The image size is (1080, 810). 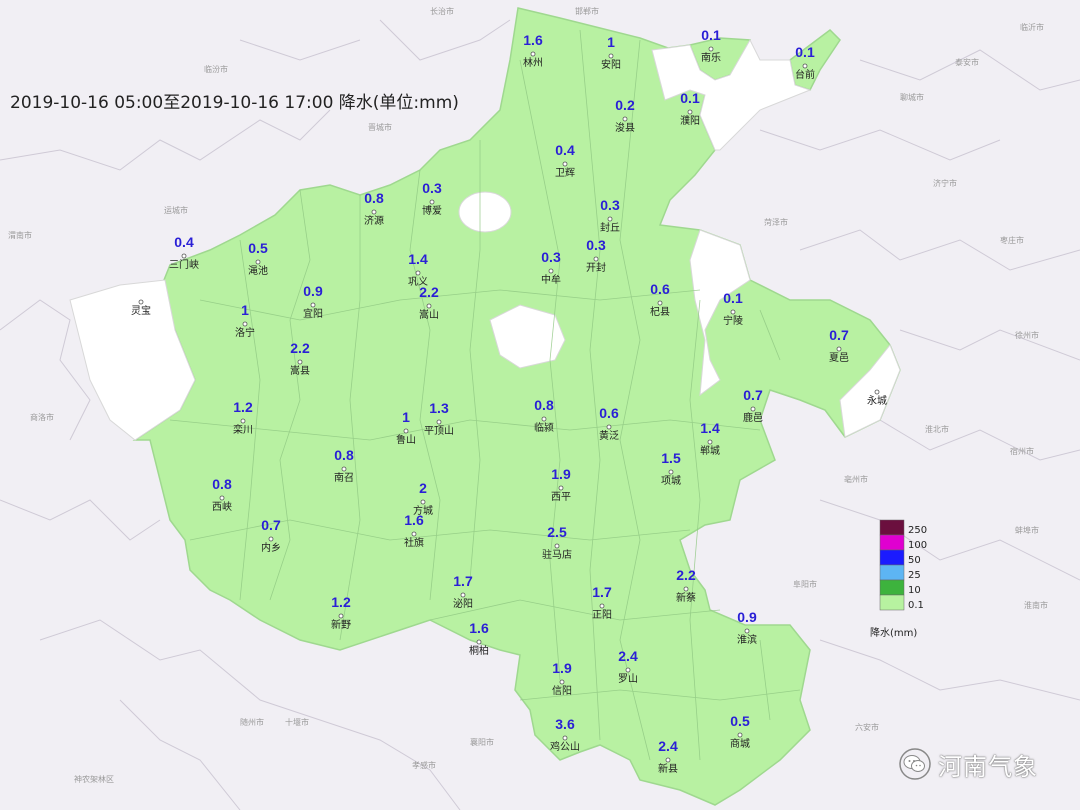 What do you see at coordinates (463, 603) in the screenshot?
I see `station-name: 泌阳` at bounding box center [463, 603].